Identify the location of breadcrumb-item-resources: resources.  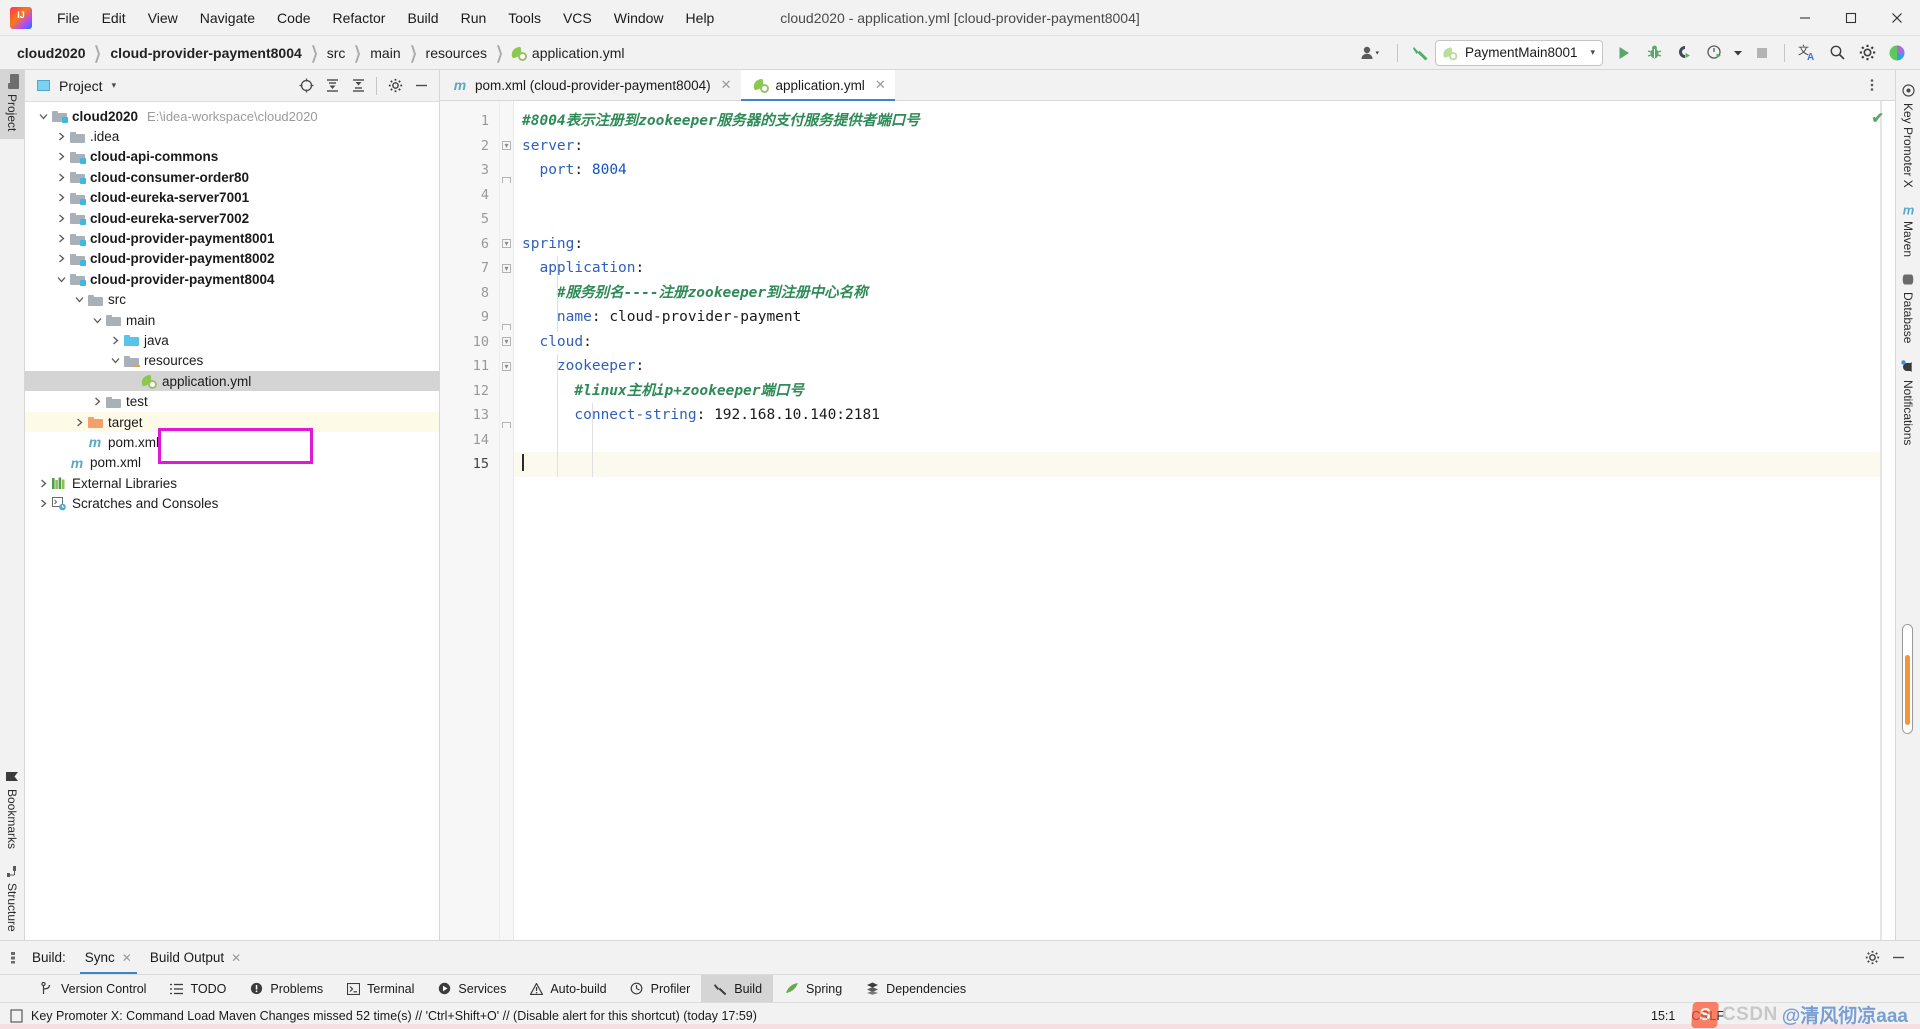
(456, 53).